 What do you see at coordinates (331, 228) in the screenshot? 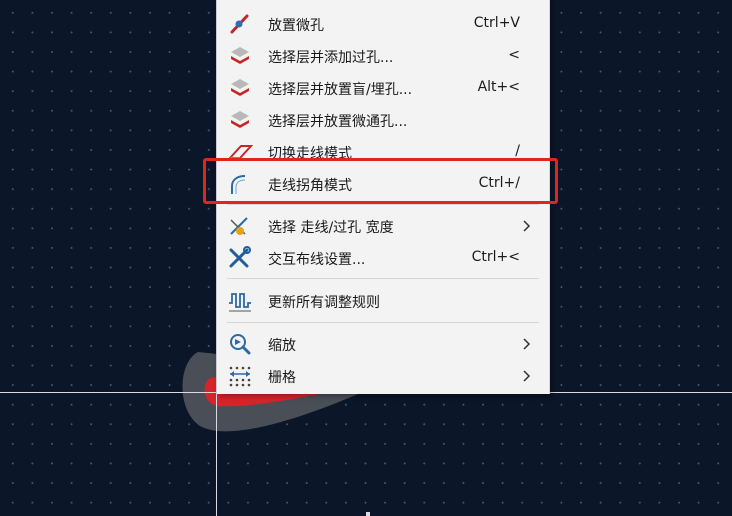
I see `menu-item-label: 选择 走线/过孔 宽度` at bounding box center [331, 228].